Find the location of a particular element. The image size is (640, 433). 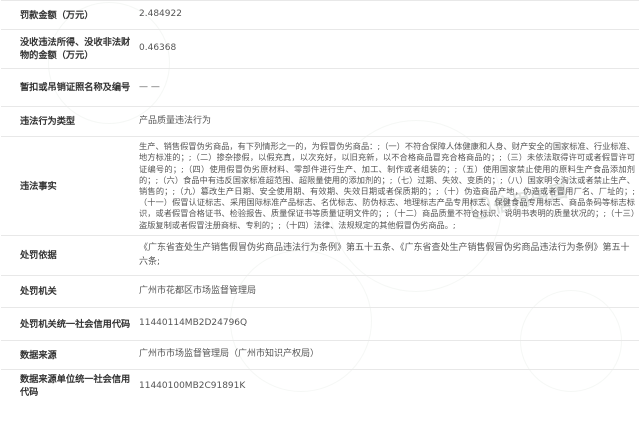

license-label: 暂扣或吊销证照名称及编号 is located at coordinates (69, 87).